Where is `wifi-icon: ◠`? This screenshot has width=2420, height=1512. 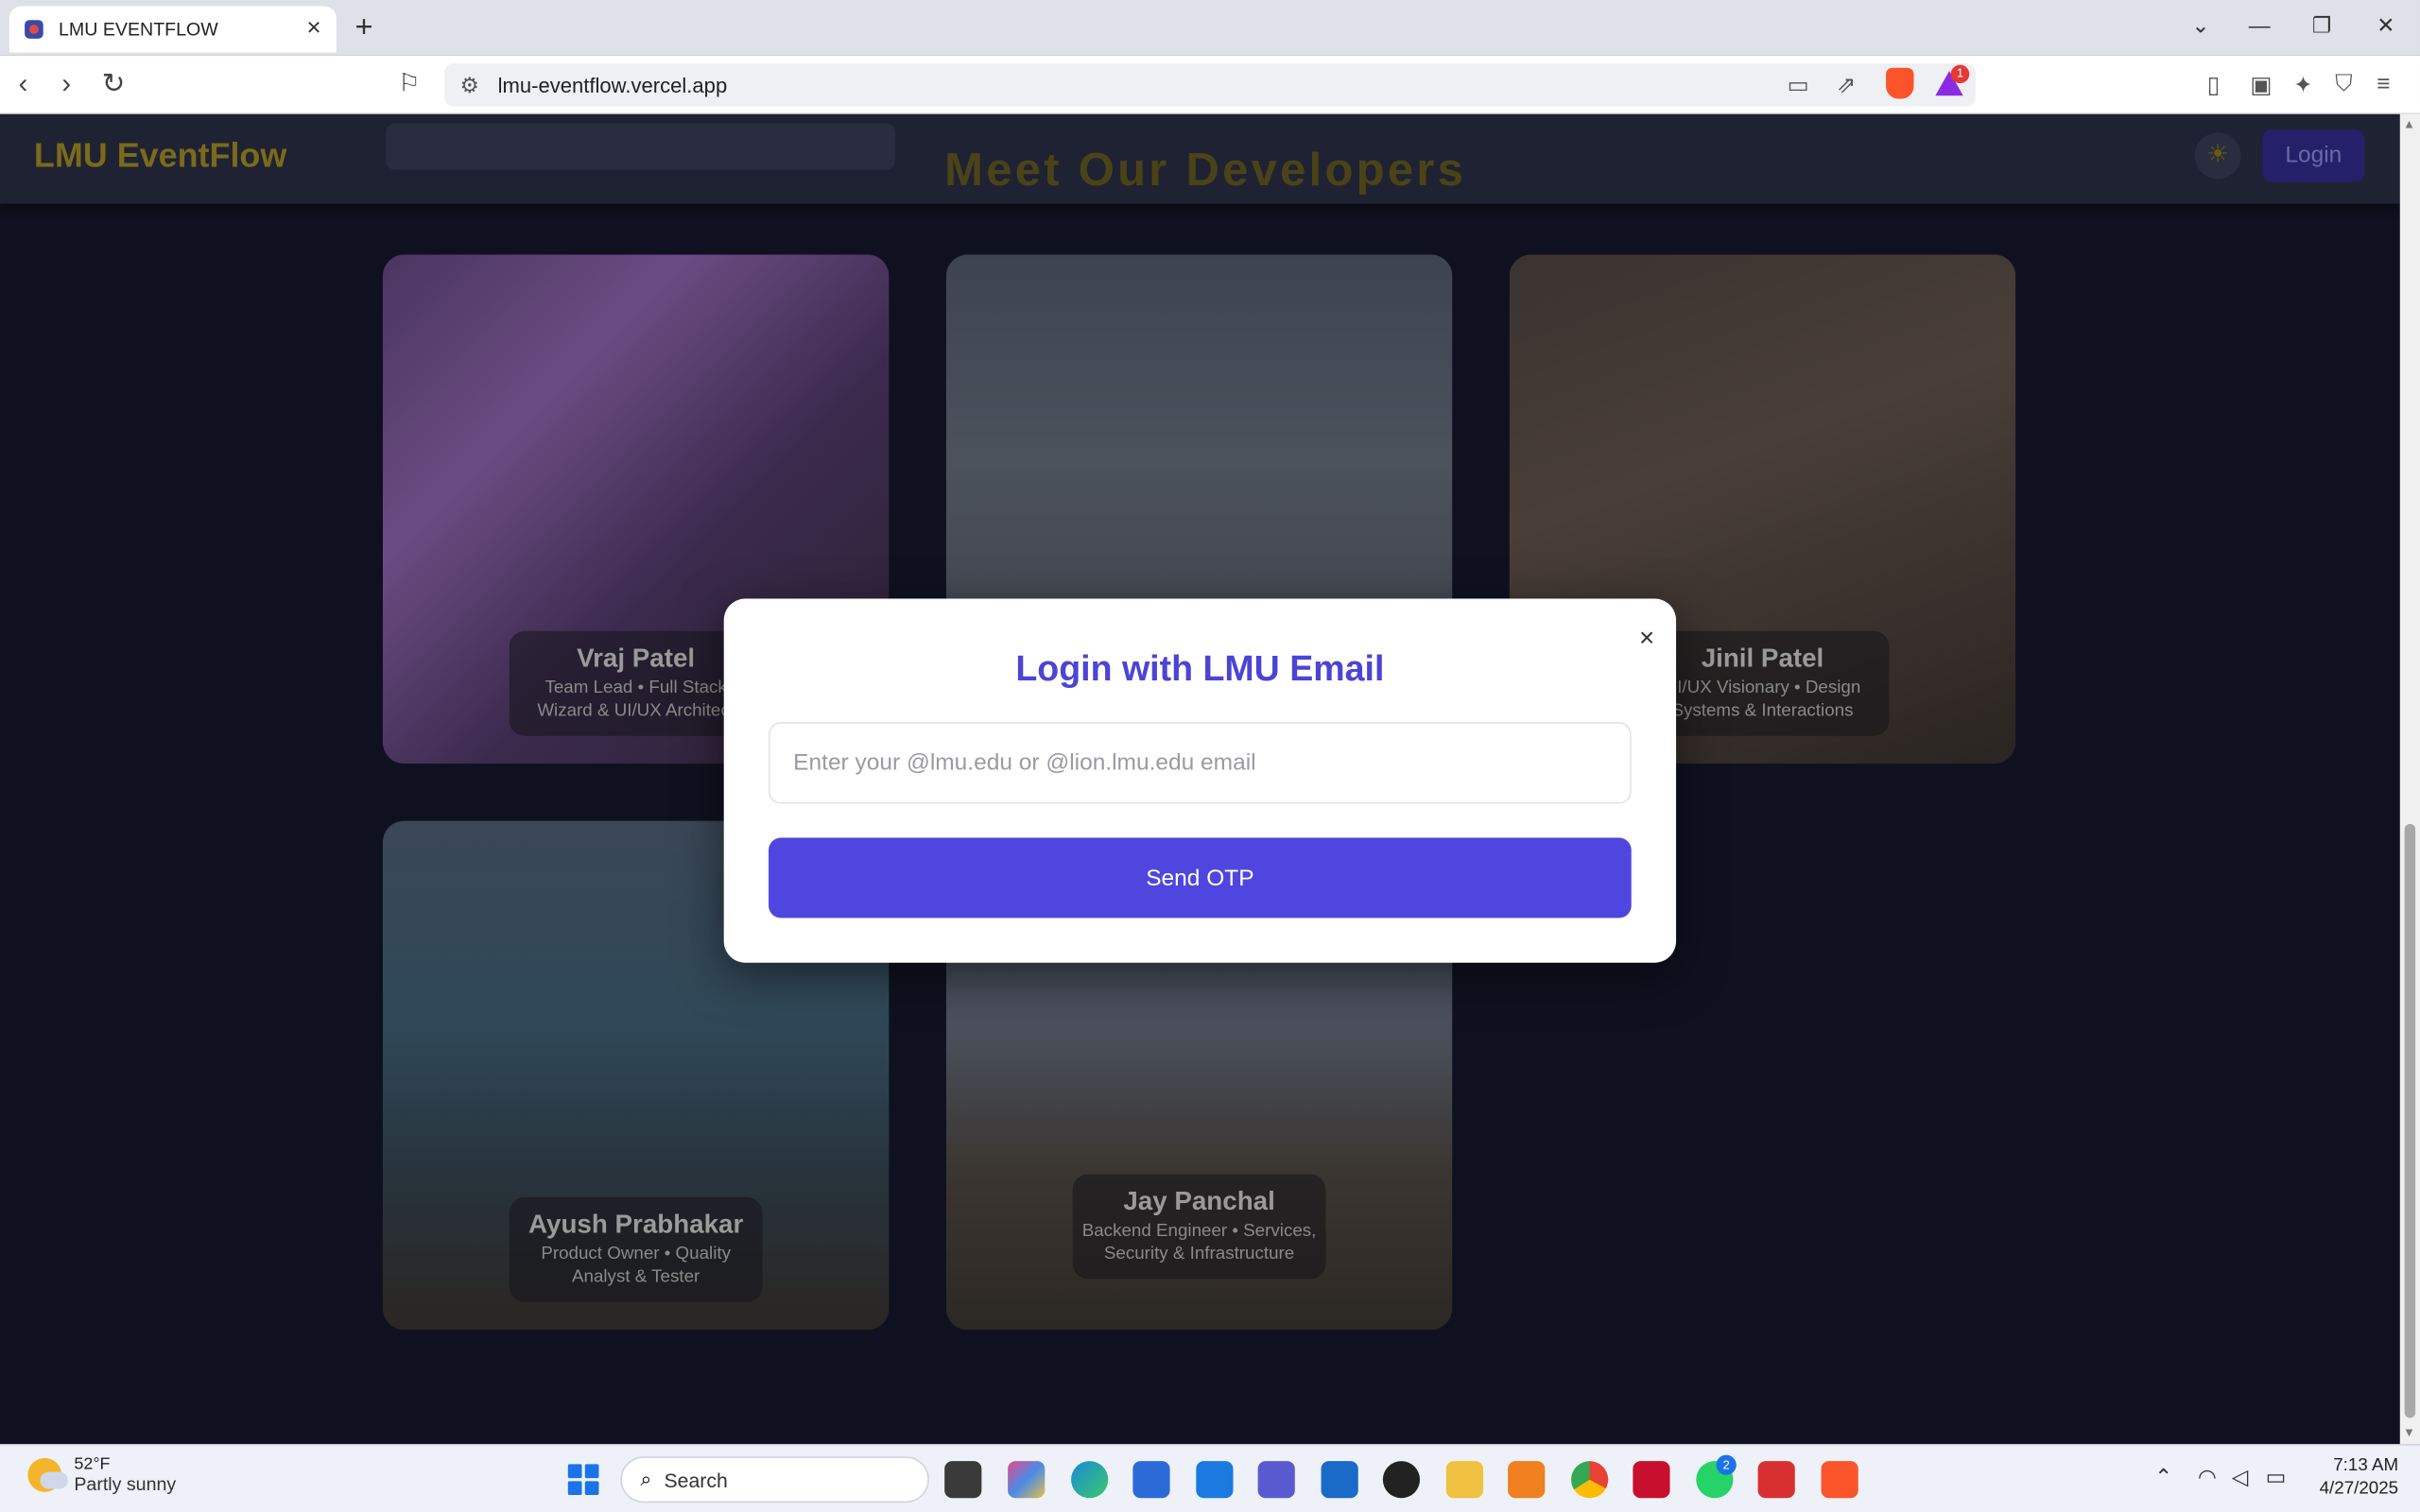 wifi-icon: ◠ is located at coordinates (2207, 1477).